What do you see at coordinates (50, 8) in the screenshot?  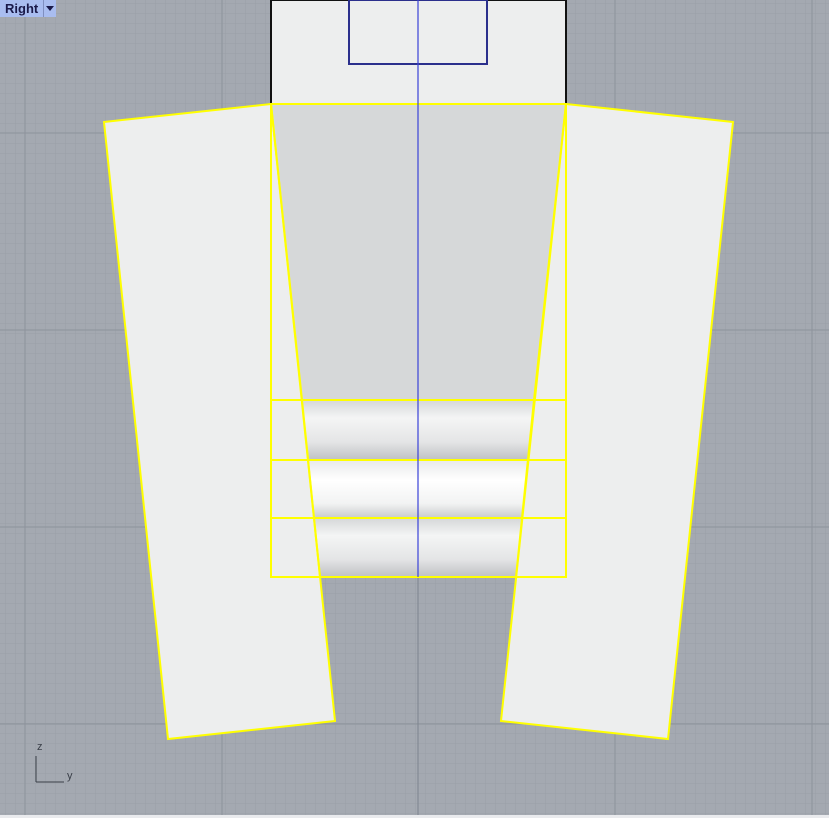 I see `dropdown-triangle-icon` at bounding box center [50, 8].